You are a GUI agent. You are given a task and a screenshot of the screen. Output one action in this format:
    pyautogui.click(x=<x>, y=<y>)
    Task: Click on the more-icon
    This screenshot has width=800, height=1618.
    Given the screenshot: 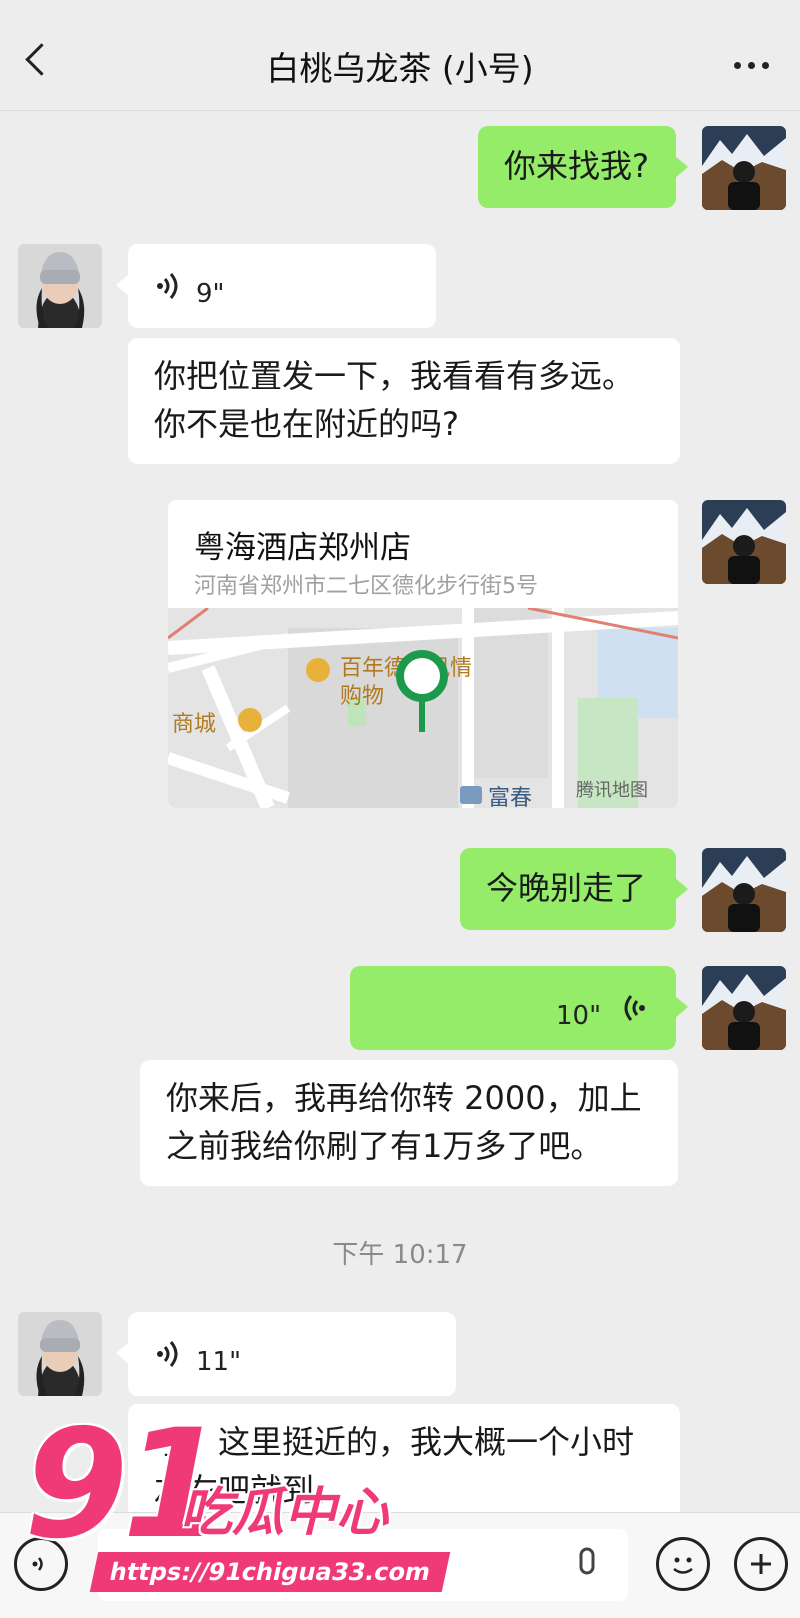 What is the action you would take?
    pyautogui.click(x=752, y=64)
    